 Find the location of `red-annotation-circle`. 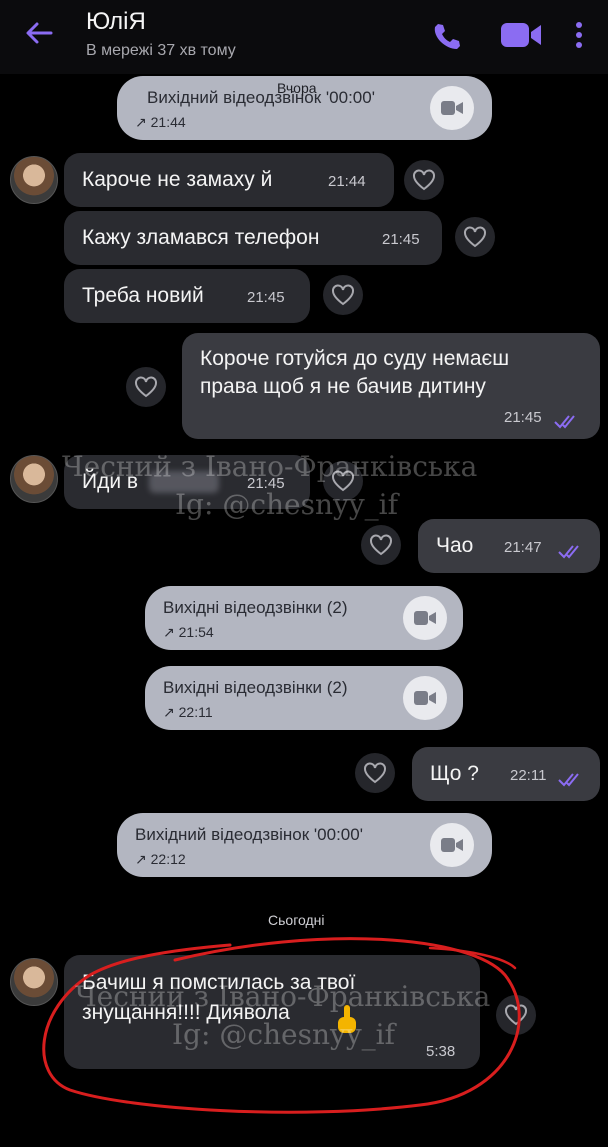

red-annotation-circle is located at coordinates (281, 1025).